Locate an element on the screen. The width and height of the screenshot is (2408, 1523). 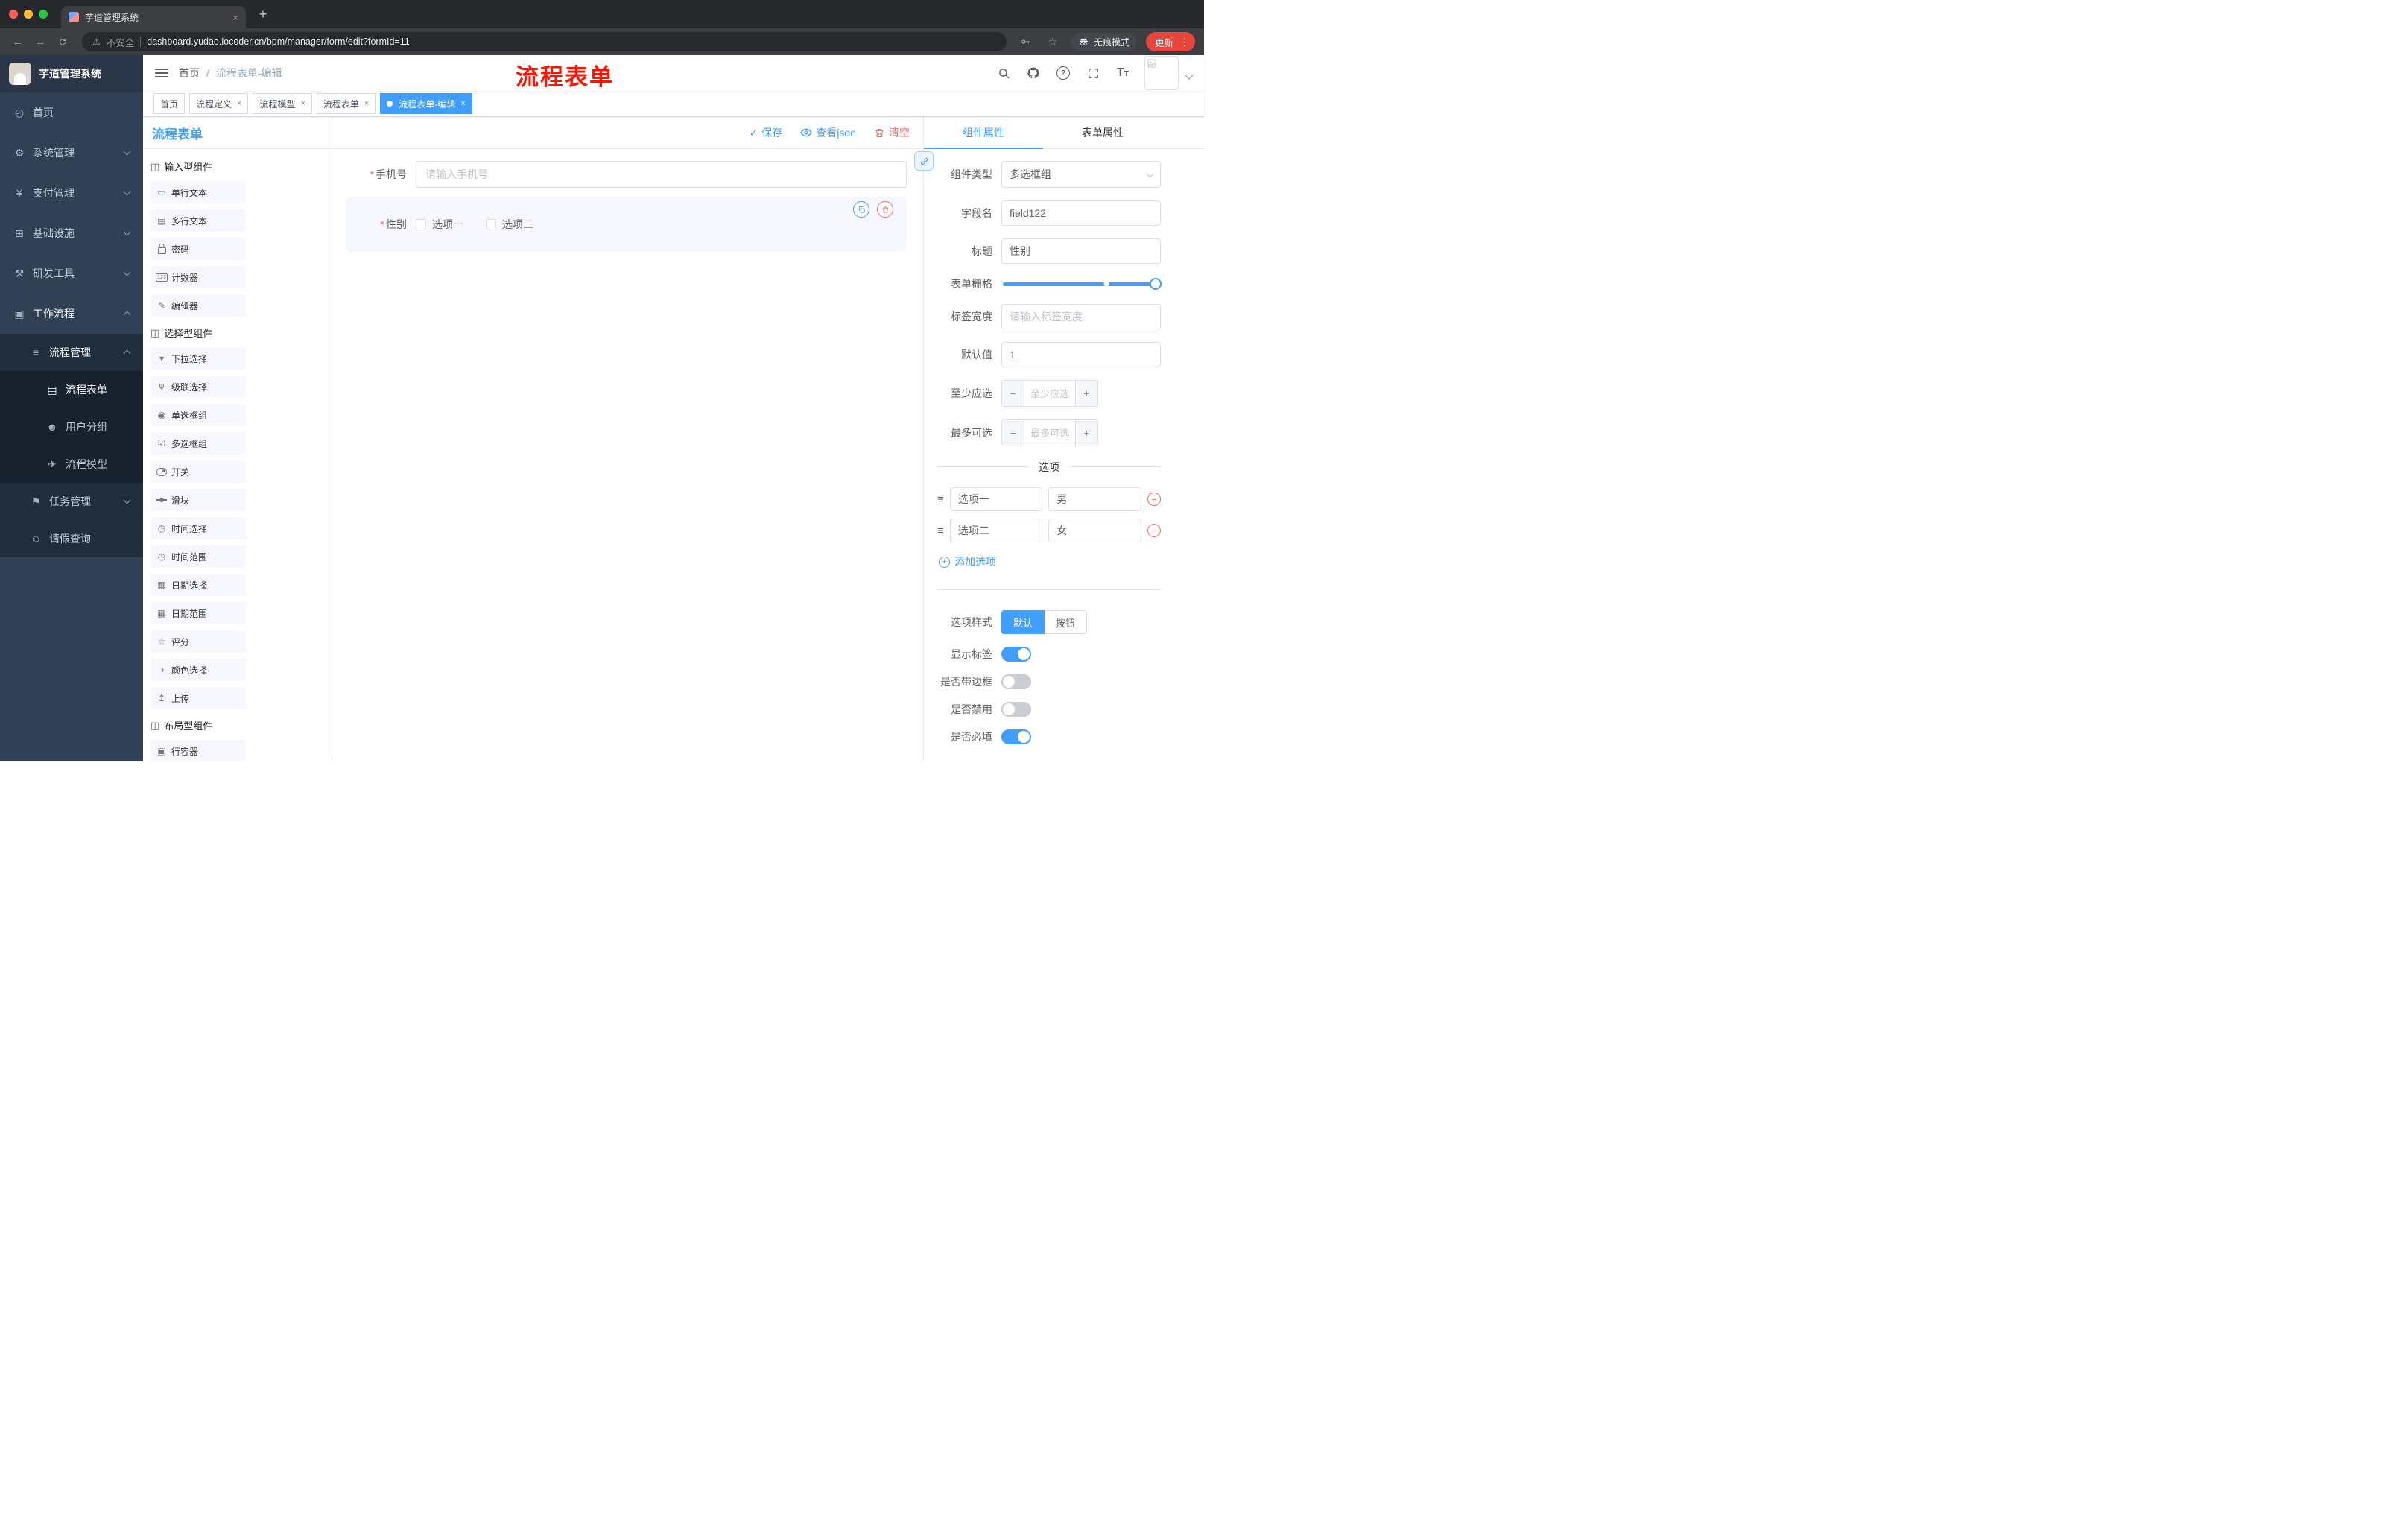
forward-icon: → is located at coordinates (40, 42).